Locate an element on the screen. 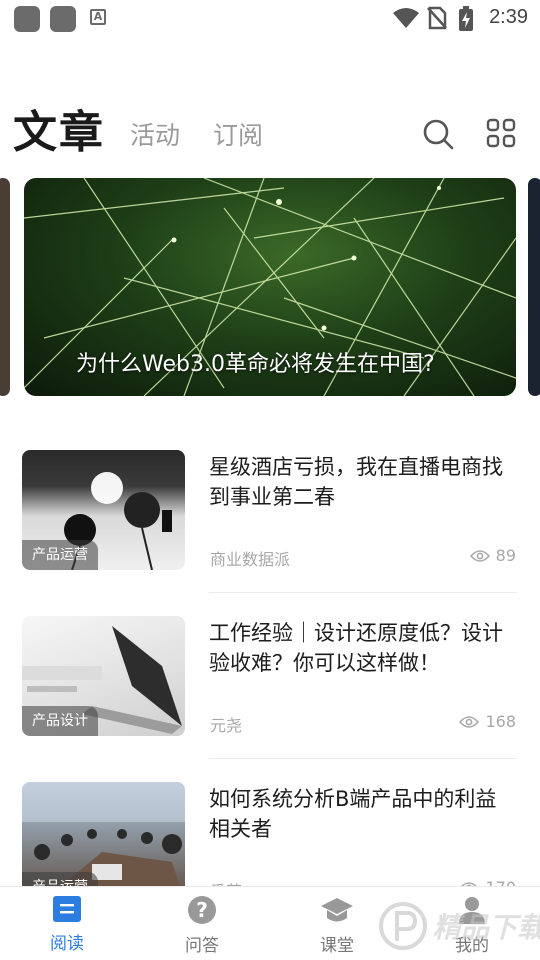 The width and height of the screenshot is (540, 960). category-tag: 产品设计 is located at coordinates (60, 721).